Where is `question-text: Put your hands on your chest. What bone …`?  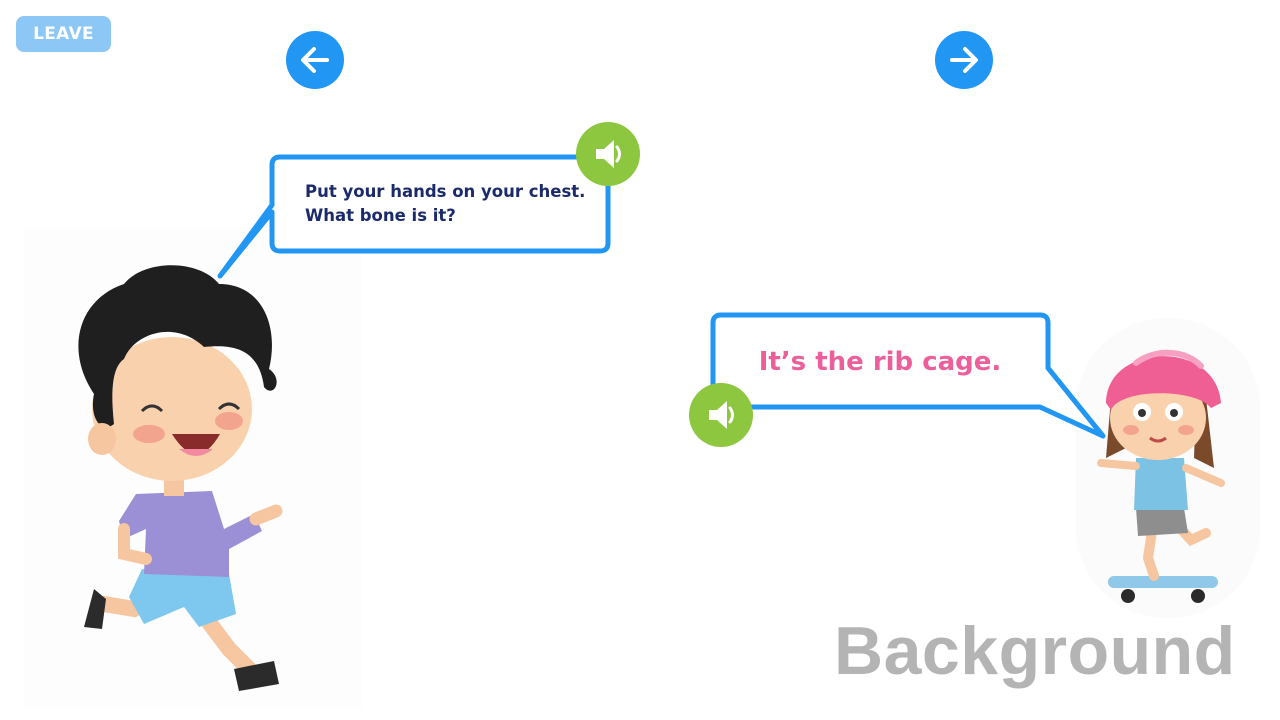
question-text: Put your hands on your chest. What bone … is located at coordinates (450, 204).